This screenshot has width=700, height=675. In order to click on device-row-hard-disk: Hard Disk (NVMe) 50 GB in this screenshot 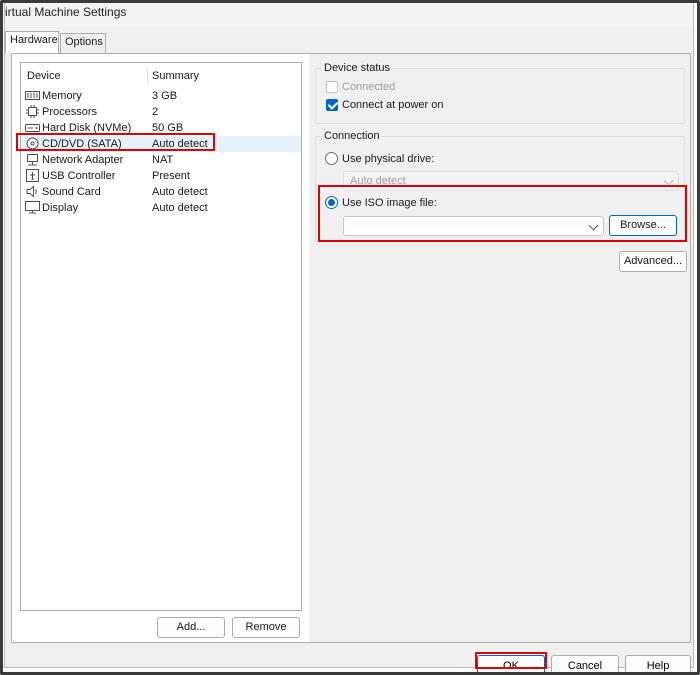, I will do `click(161, 128)`.